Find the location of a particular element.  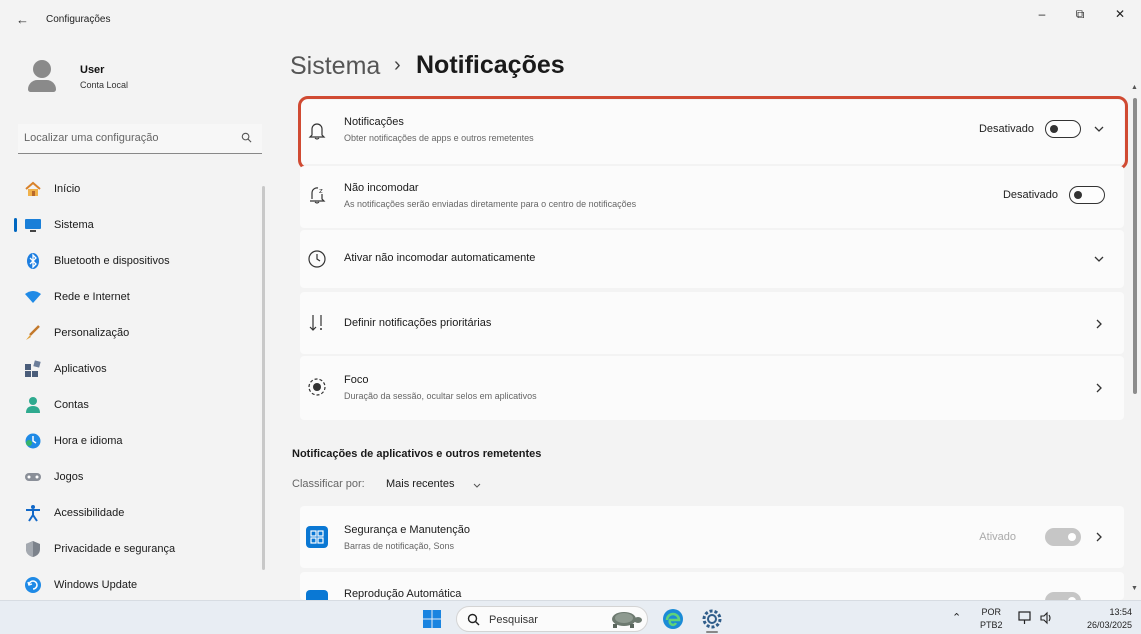

sidebar-item-label: Hora e idioma is located at coordinates (88, 441).